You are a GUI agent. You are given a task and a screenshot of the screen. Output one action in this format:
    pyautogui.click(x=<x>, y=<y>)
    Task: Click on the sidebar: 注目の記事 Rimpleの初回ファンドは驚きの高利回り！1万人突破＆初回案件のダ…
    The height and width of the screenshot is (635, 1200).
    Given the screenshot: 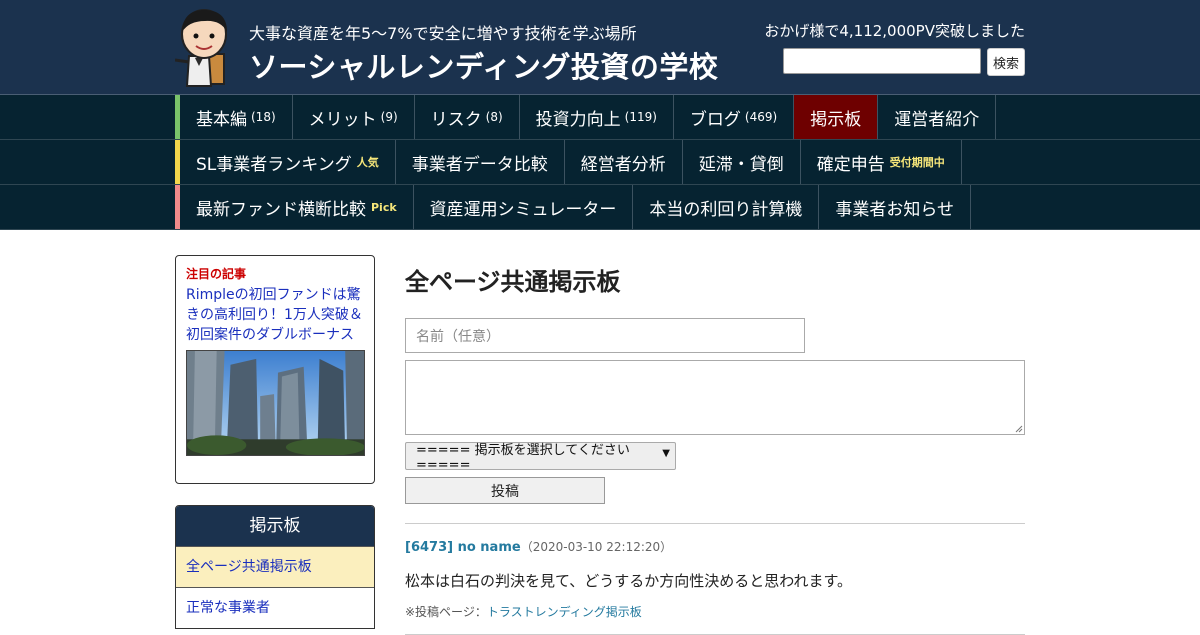 What is the action you would take?
    pyautogui.click(x=275, y=442)
    